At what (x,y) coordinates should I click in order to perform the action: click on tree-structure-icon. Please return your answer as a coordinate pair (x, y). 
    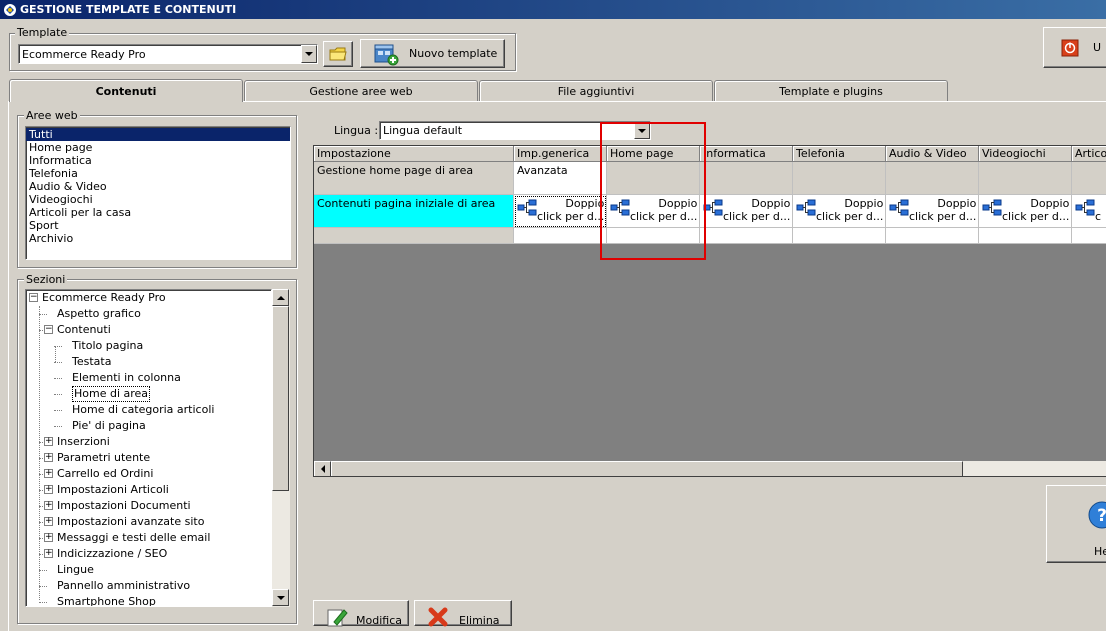
    Looking at the image, I should click on (806, 207).